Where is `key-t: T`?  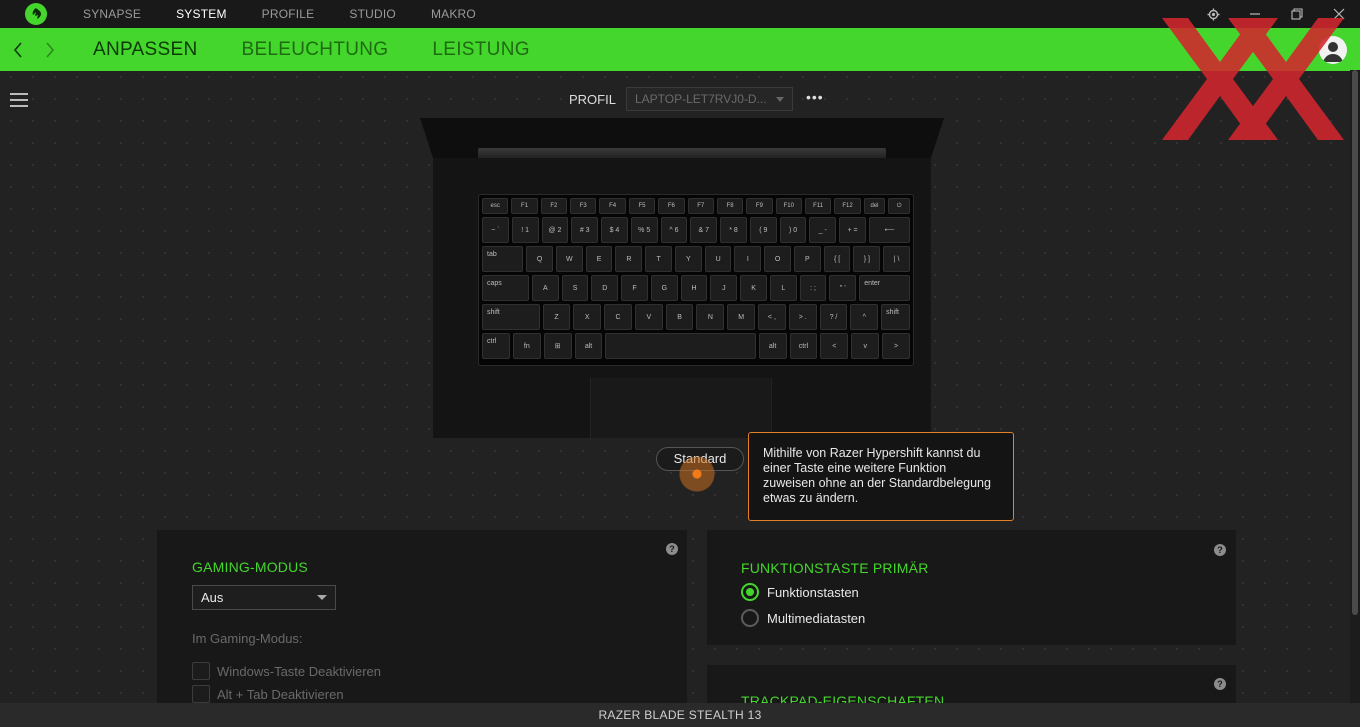 key-t: T is located at coordinates (658, 259).